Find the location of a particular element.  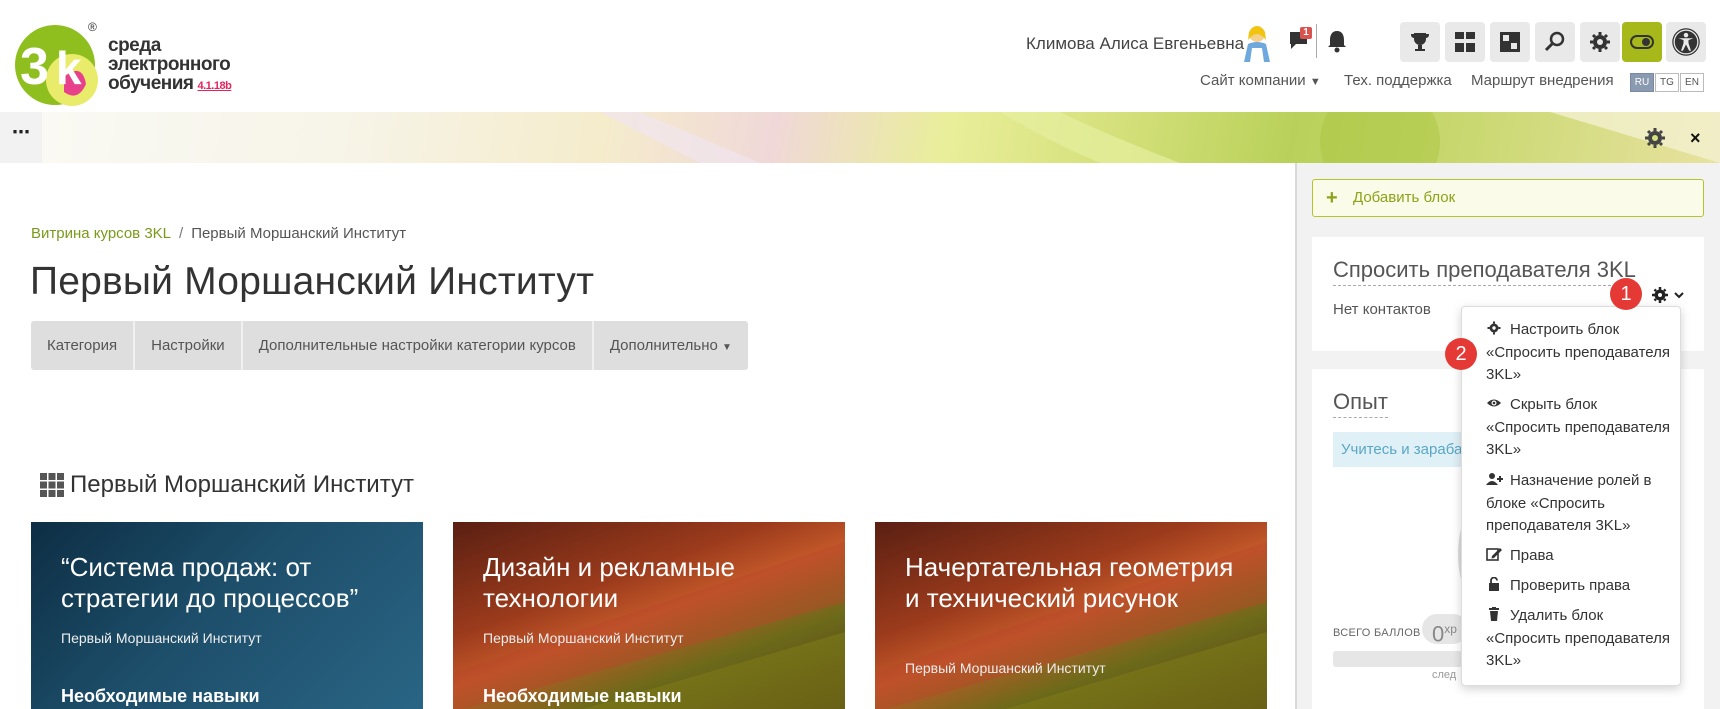

add-block-button: + Добавить блок is located at coordinates (1508, 198).